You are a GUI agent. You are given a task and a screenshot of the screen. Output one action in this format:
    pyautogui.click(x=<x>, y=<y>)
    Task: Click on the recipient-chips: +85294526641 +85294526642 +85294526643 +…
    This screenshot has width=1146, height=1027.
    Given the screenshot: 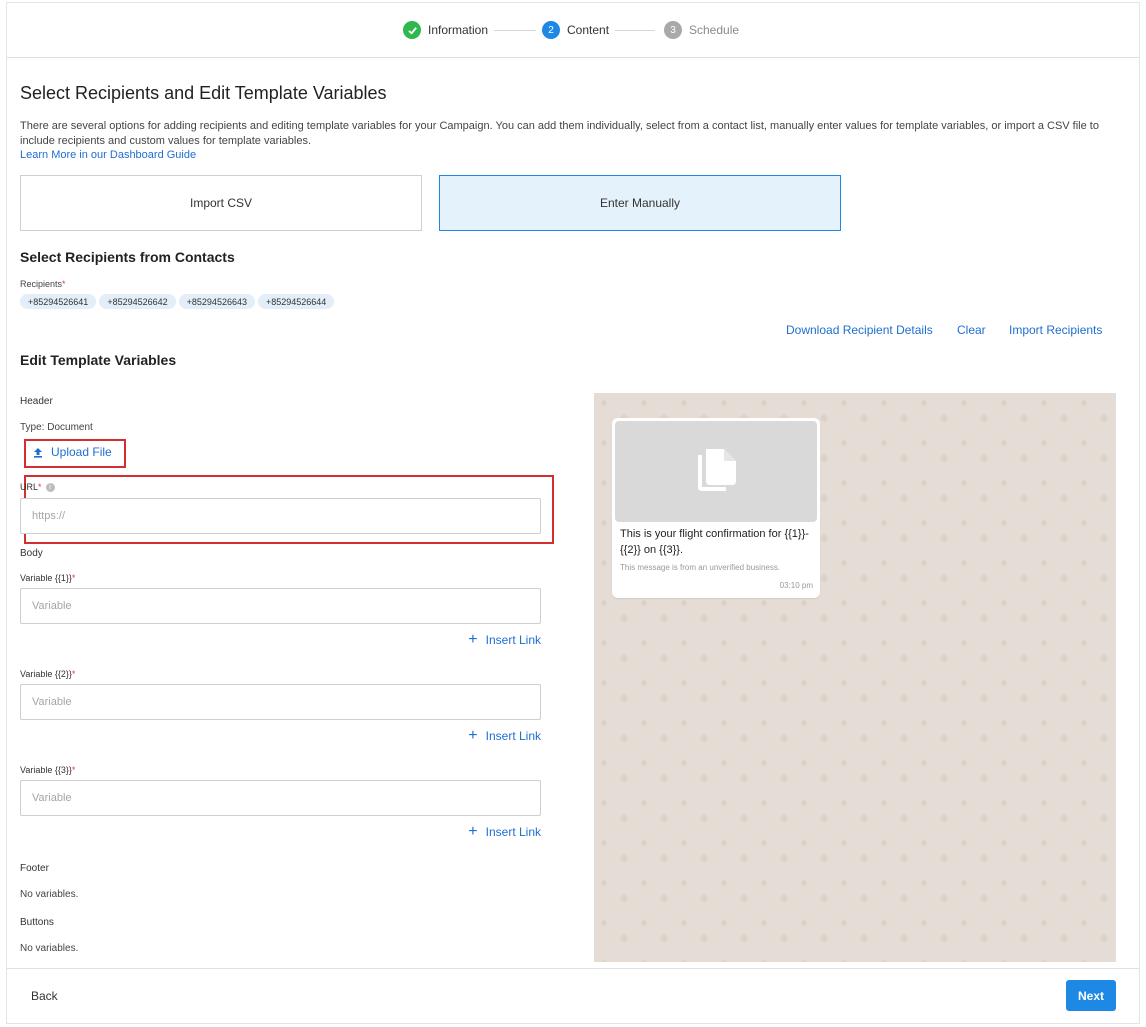 What is the action you would take?
    pyautogui.click(x=177, y=301)
    